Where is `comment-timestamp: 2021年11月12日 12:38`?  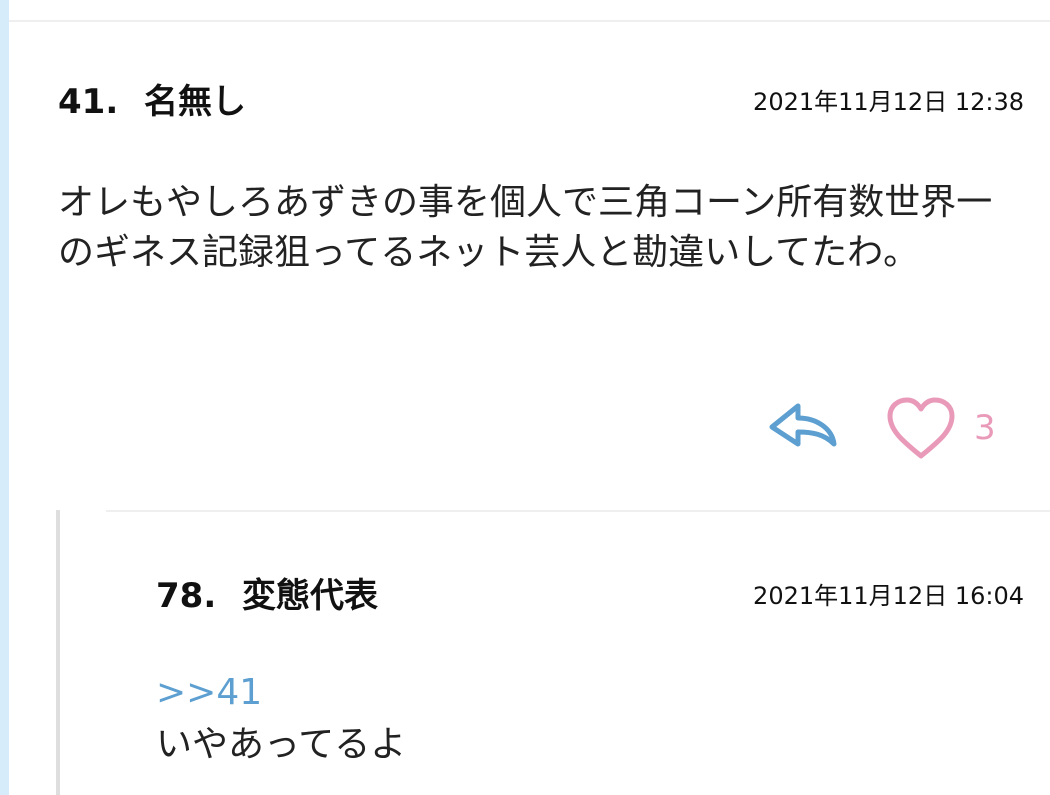 comment-timestamp: 2021年11月12日 12:38 is located at coordinates (888, 102).